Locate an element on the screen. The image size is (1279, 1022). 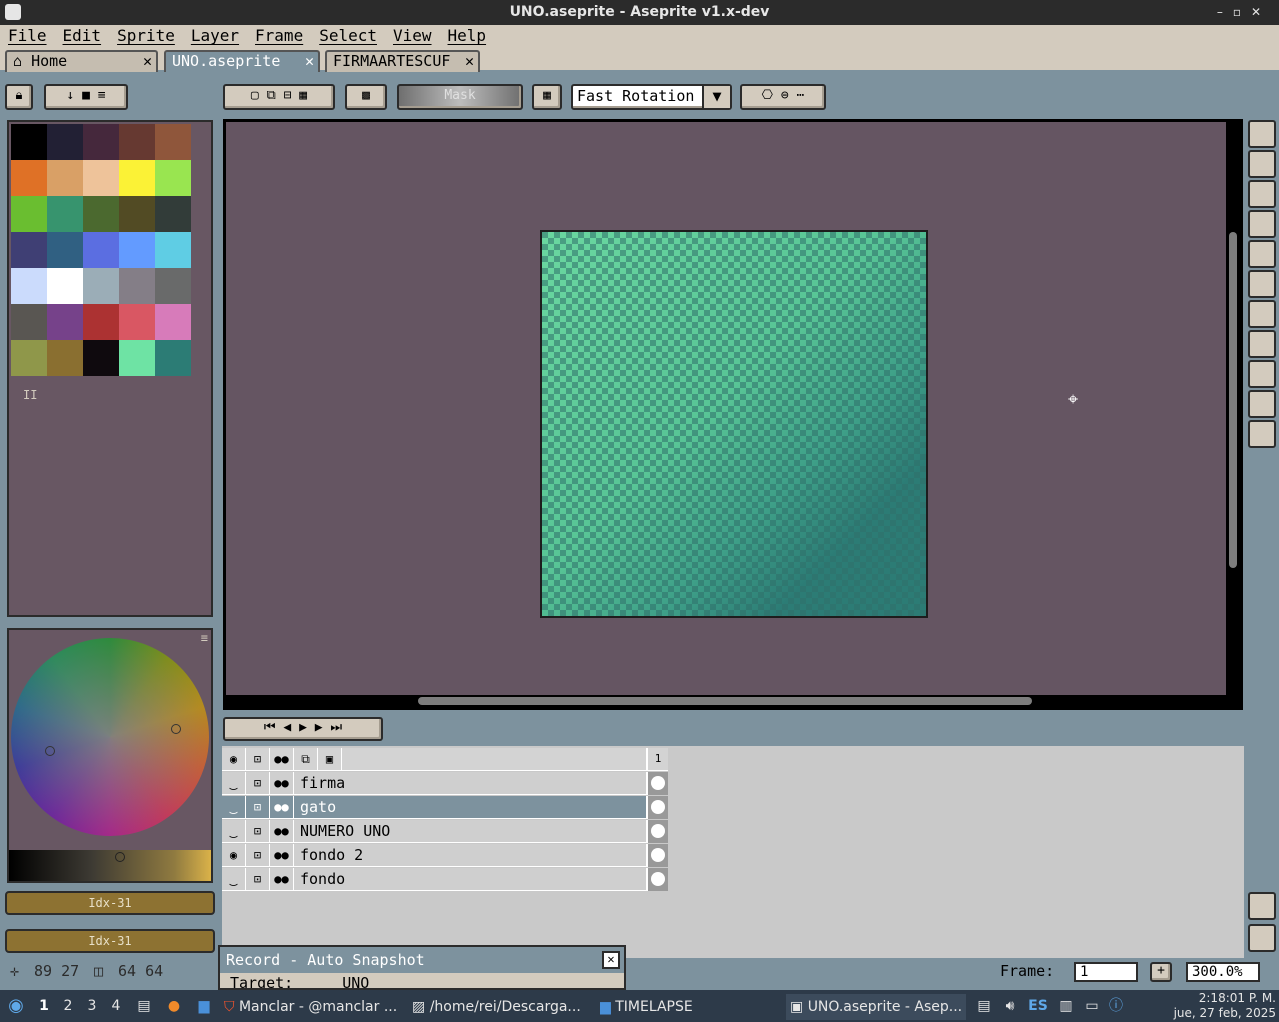
firefox-icon: ● is located at coordinates (174, 1006).